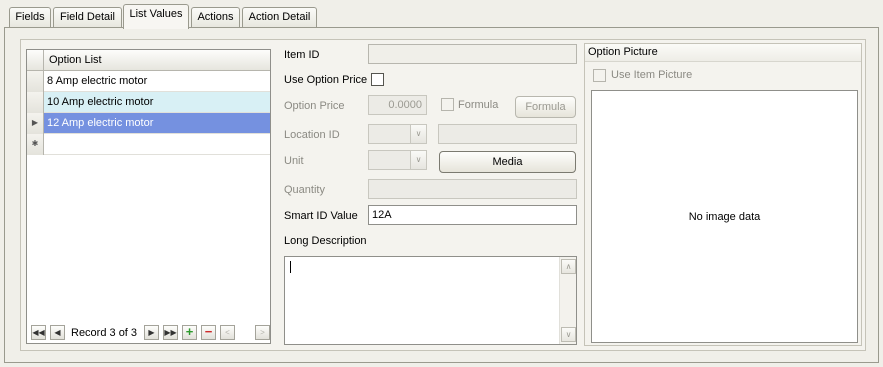 This screenshot has height=367, width=883. I want to click on no-image-placeholder: No image data, so click(724, 217).